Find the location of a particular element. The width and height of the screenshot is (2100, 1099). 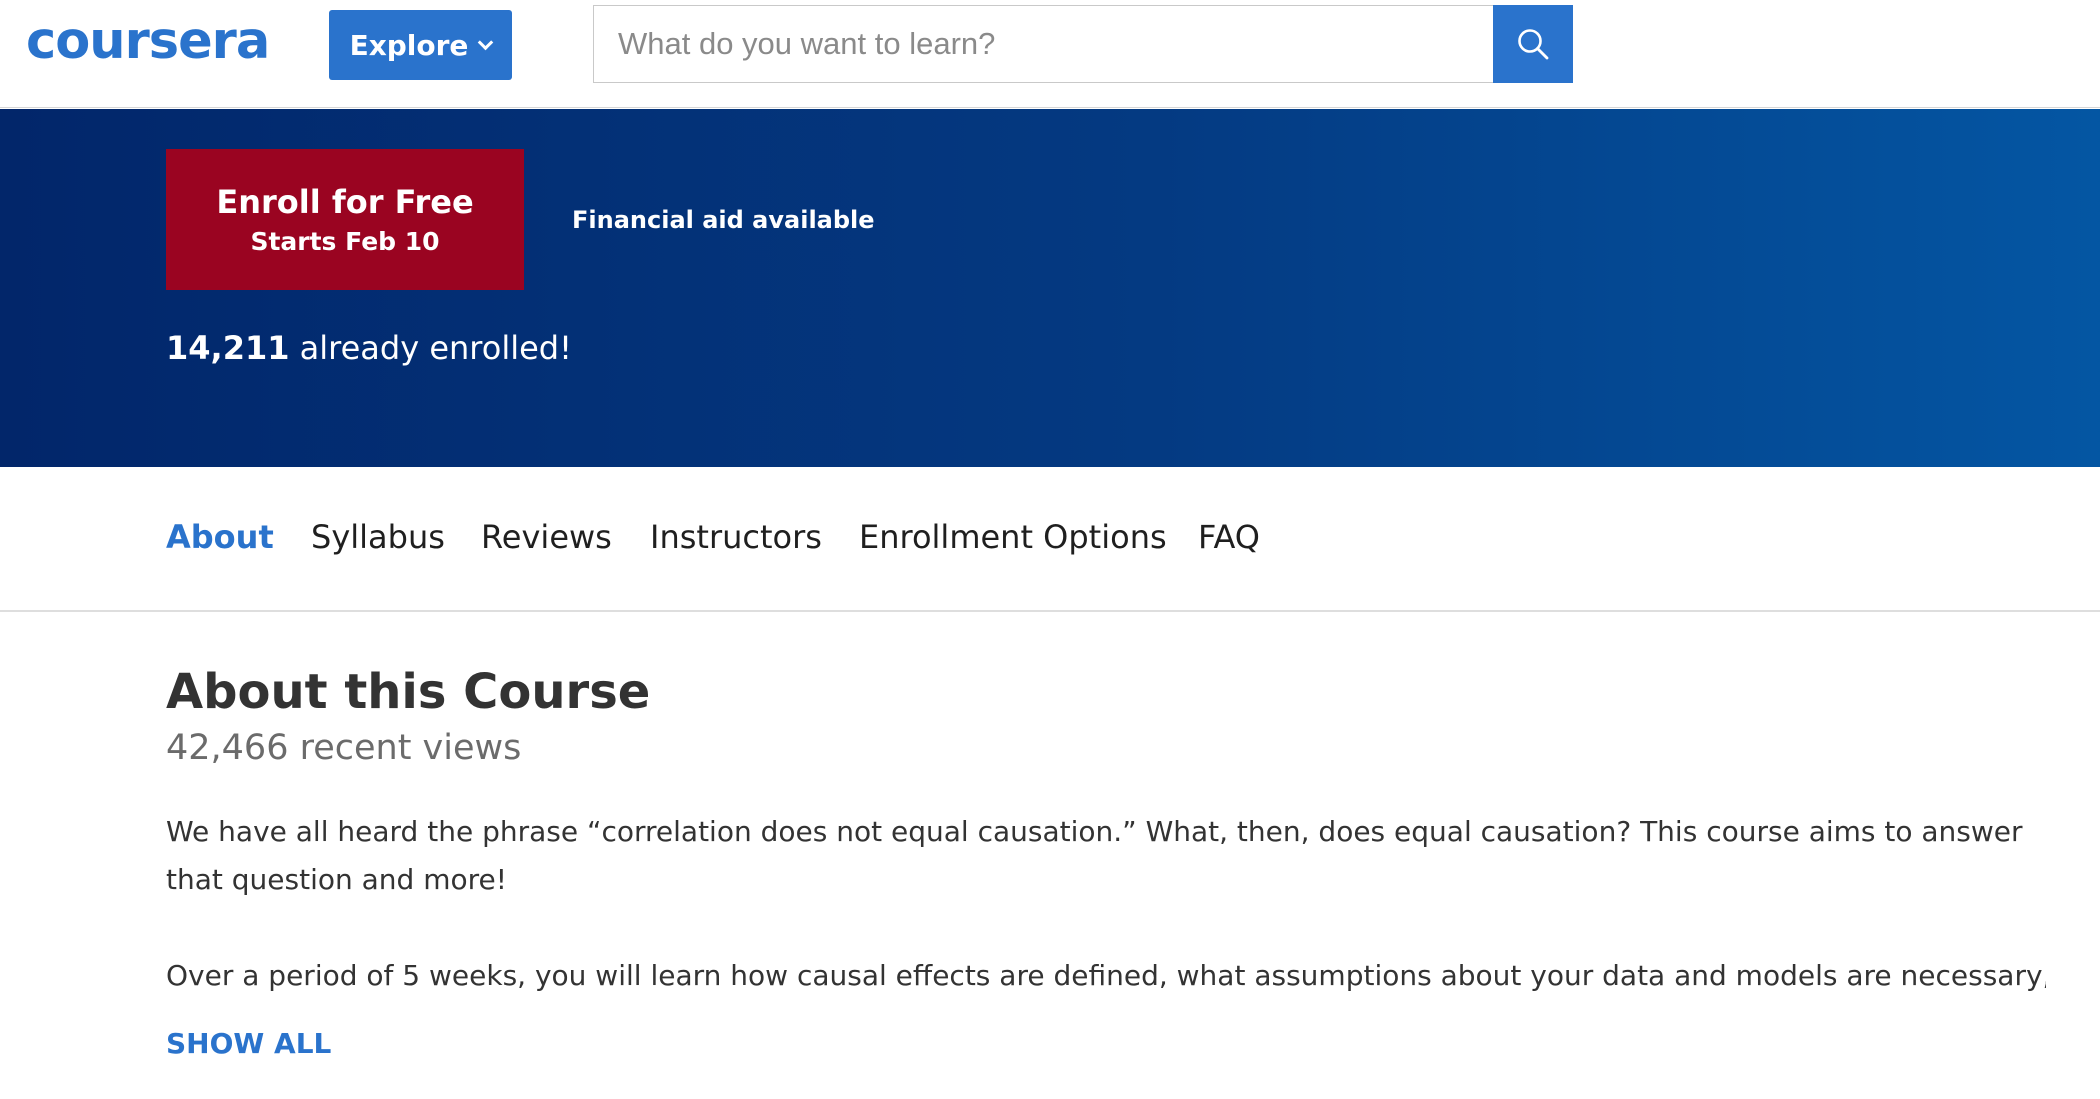

search-input is located at coordinates (1055, 44).